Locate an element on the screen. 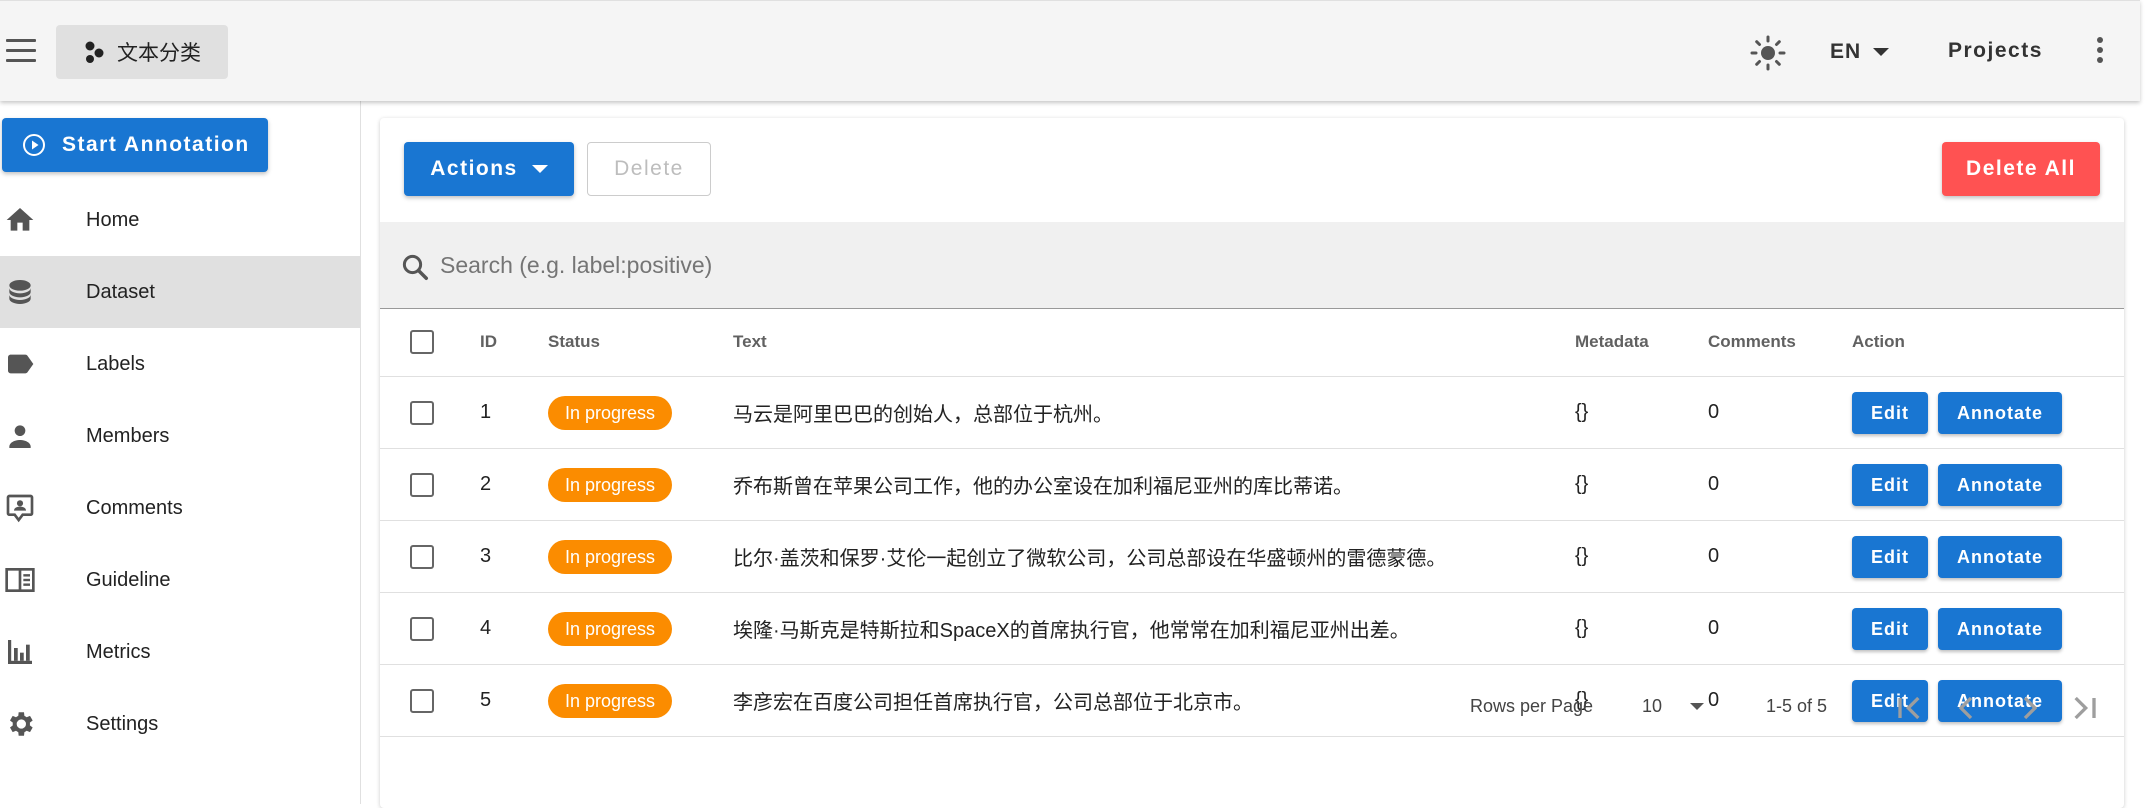 The width and height of the screenshot is (2147, 808). chevron-right-icon is located at coordinates (2030, 708).